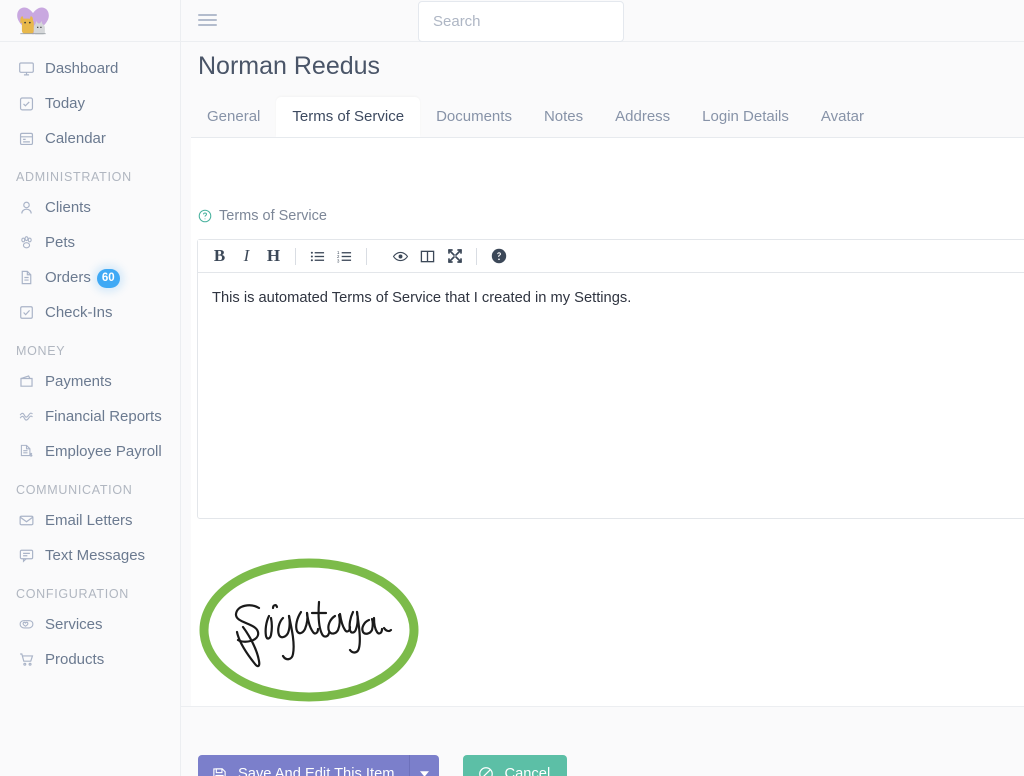 This screenshot has height=776, width=1024. I want to click on sidebar-item-dashboard: Dashboard, so click(90, 68).